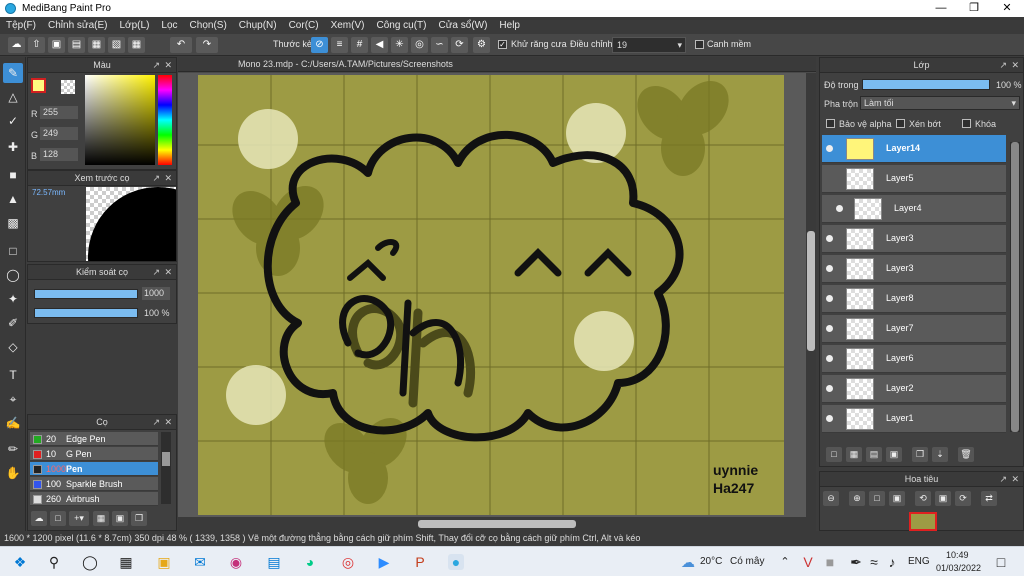 The width and height of the screenshot is (1024, 576). I want to click on minimize-button: —, so click(941, 8).